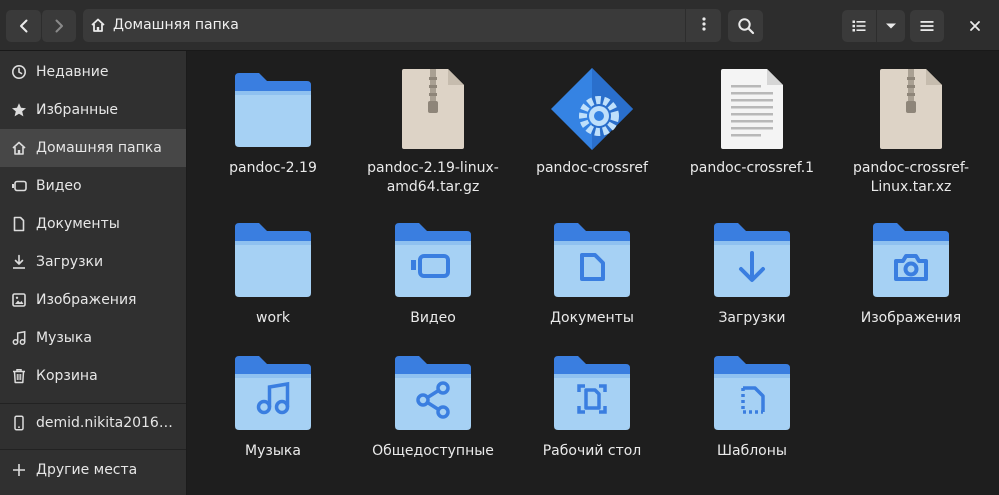 This screenshot has height=495, width=999. I want to click on executable-icon, so click(592, 109).